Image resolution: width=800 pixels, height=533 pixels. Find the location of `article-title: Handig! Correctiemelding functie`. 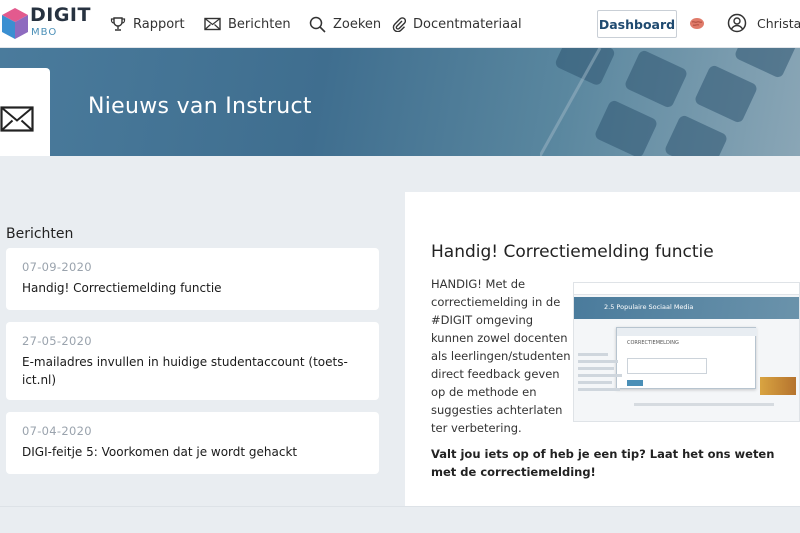

article-title: Handig! Correctiemelding functie is located at coordinates (572, 252).